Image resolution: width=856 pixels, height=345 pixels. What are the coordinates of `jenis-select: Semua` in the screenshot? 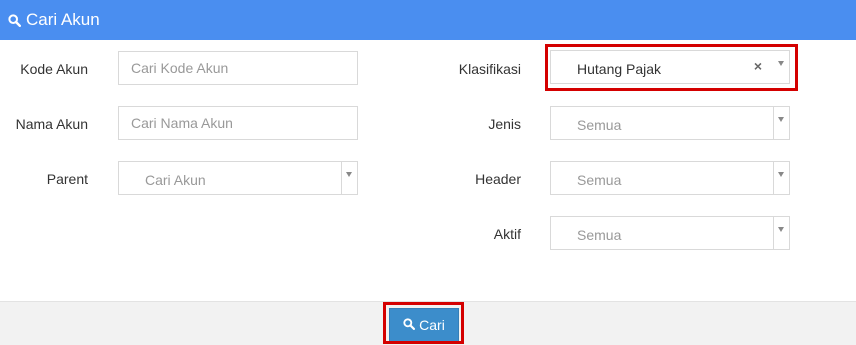 It's located at (670, 123).